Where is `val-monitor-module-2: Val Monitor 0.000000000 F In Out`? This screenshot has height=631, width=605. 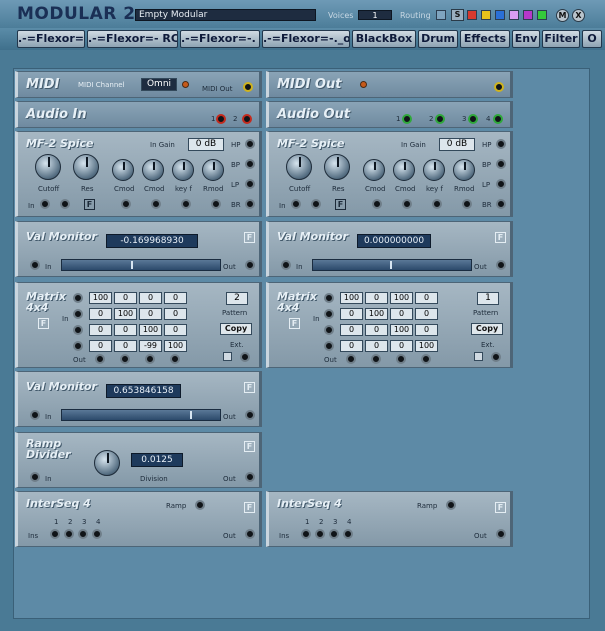 val-monitor-module-2: Val Monitor 0.000000000 F In Out is located at coordinates (389, 249).